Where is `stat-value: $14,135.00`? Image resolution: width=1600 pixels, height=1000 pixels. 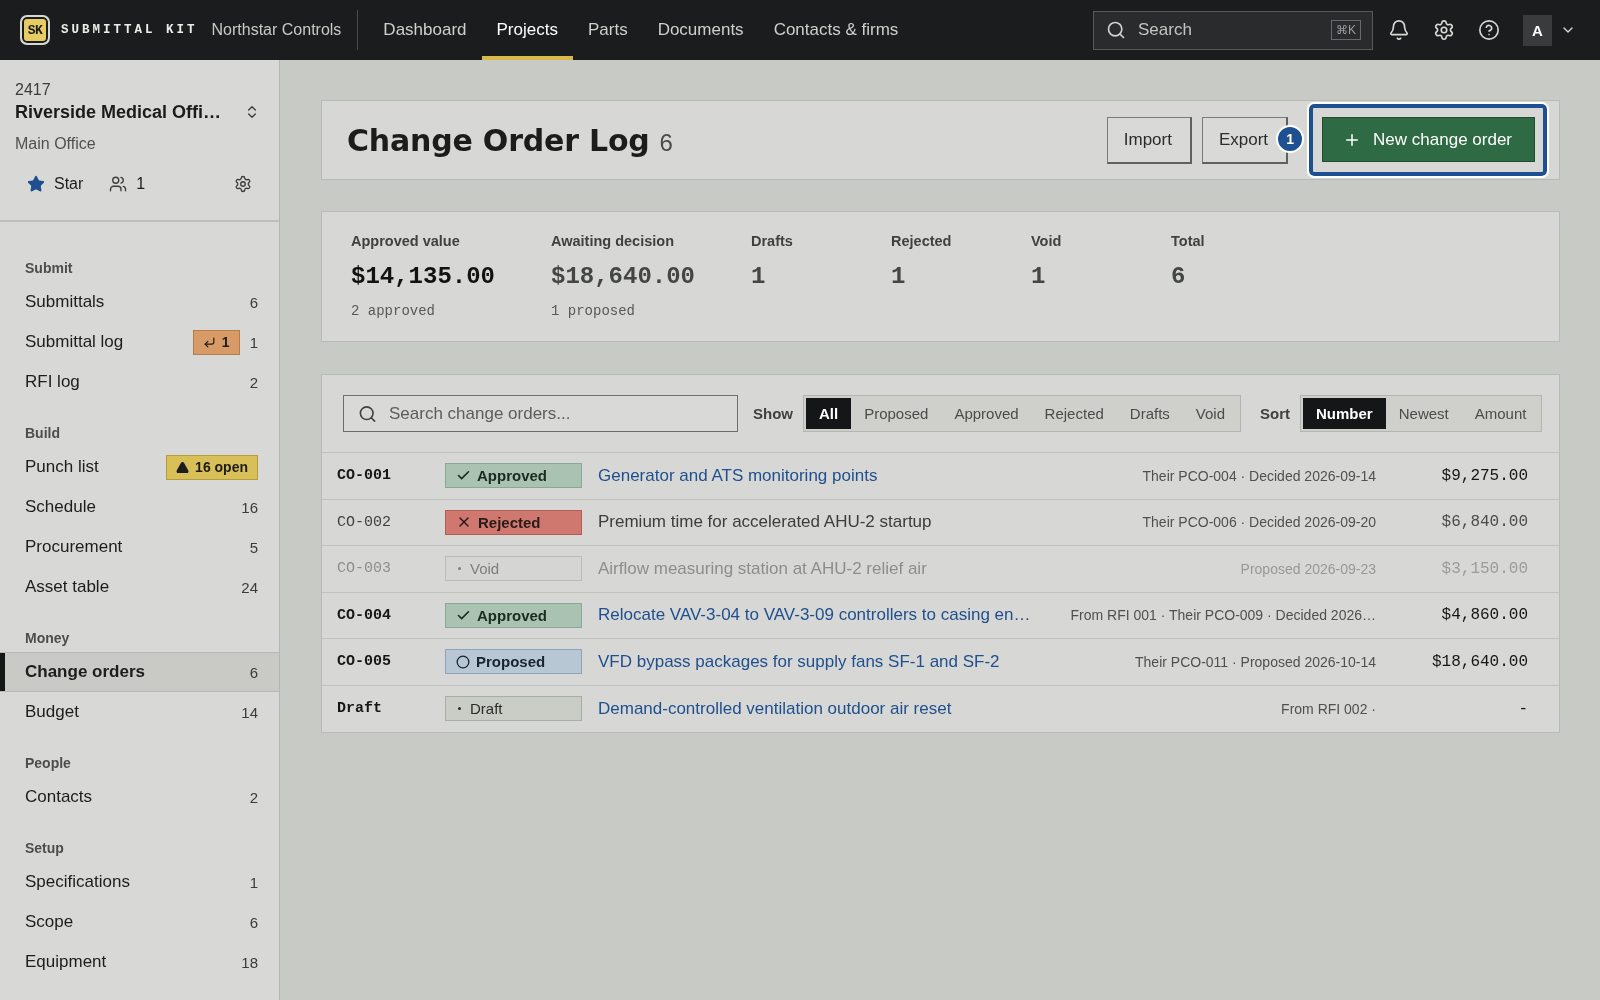
stat-value: $14,135.00 is located at coordinates (424, 277).